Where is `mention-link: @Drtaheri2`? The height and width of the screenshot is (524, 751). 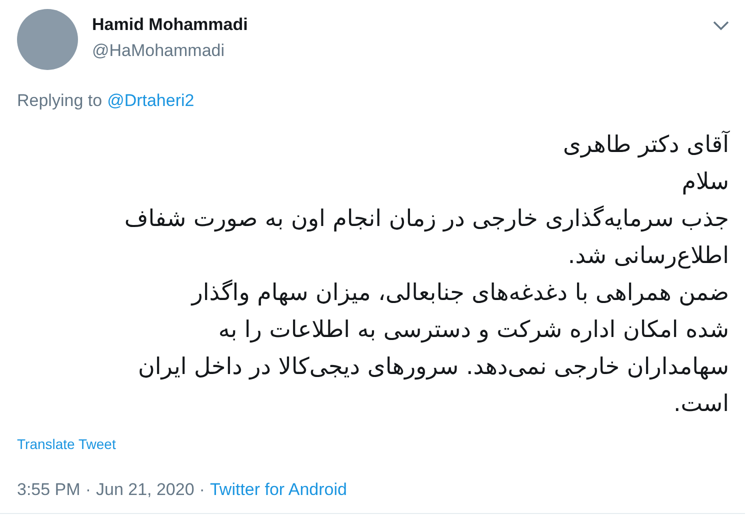
mention-link: @Drtaheri2 is located at coordinates (150, 101).